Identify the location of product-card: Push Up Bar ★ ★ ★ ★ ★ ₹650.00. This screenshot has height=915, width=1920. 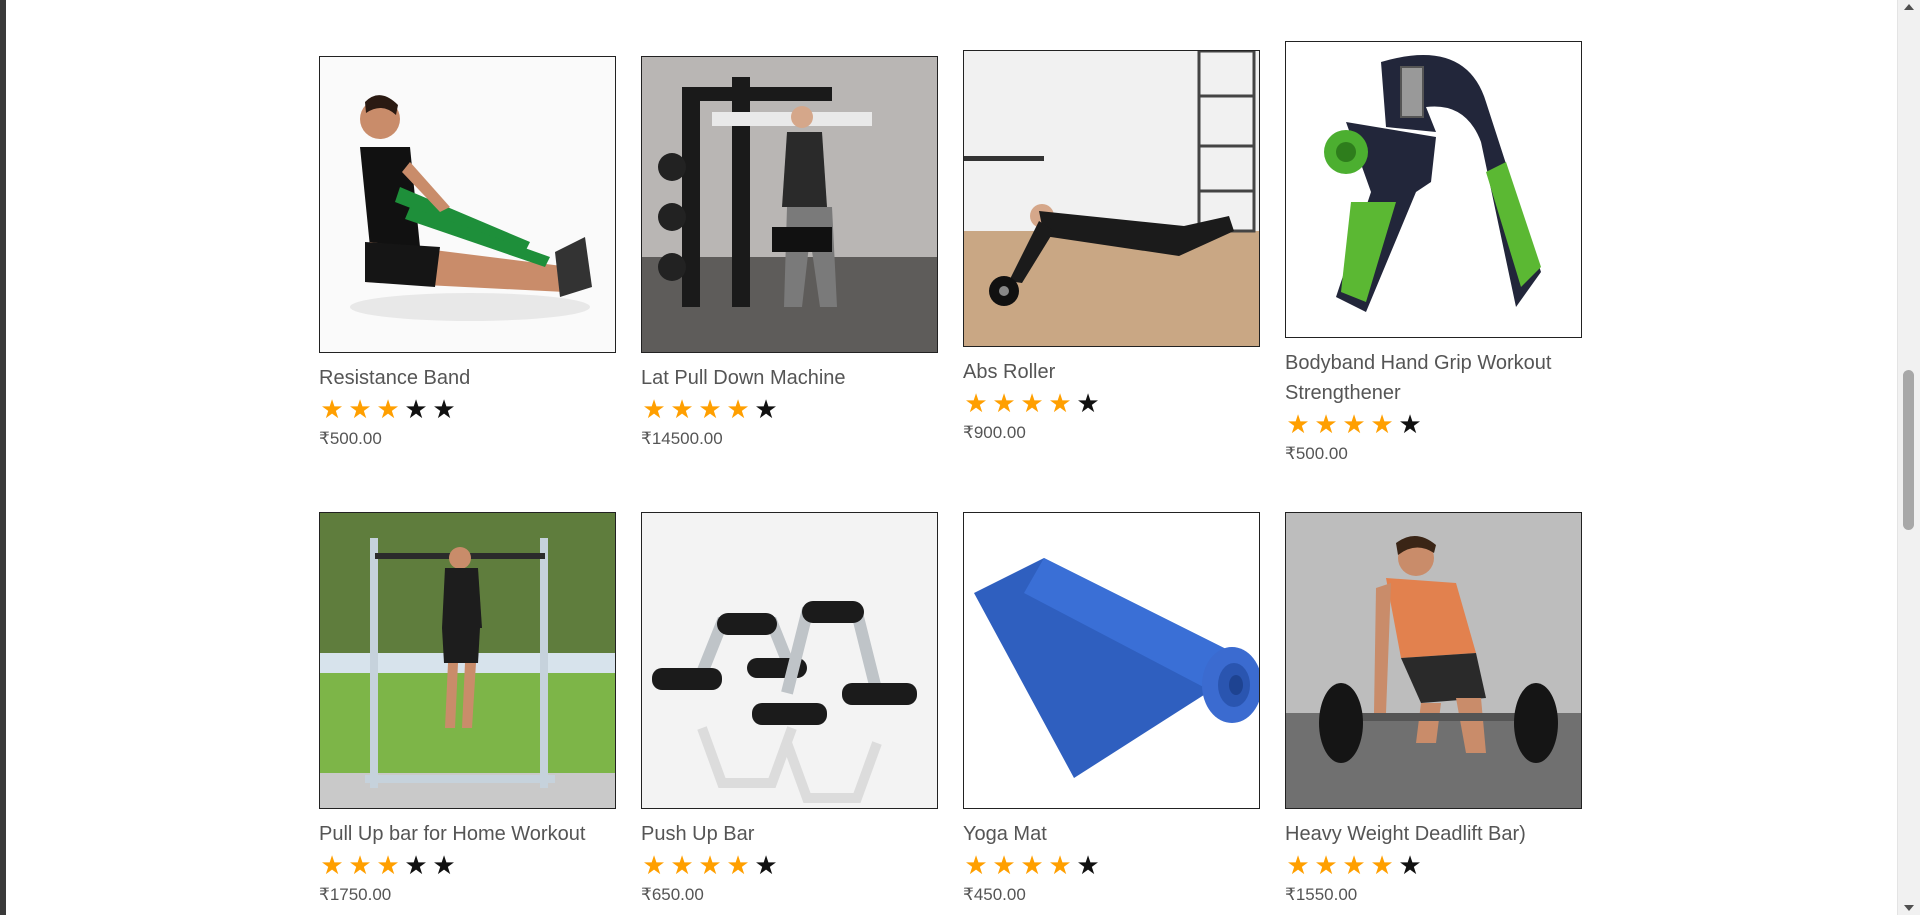
(789, 708).